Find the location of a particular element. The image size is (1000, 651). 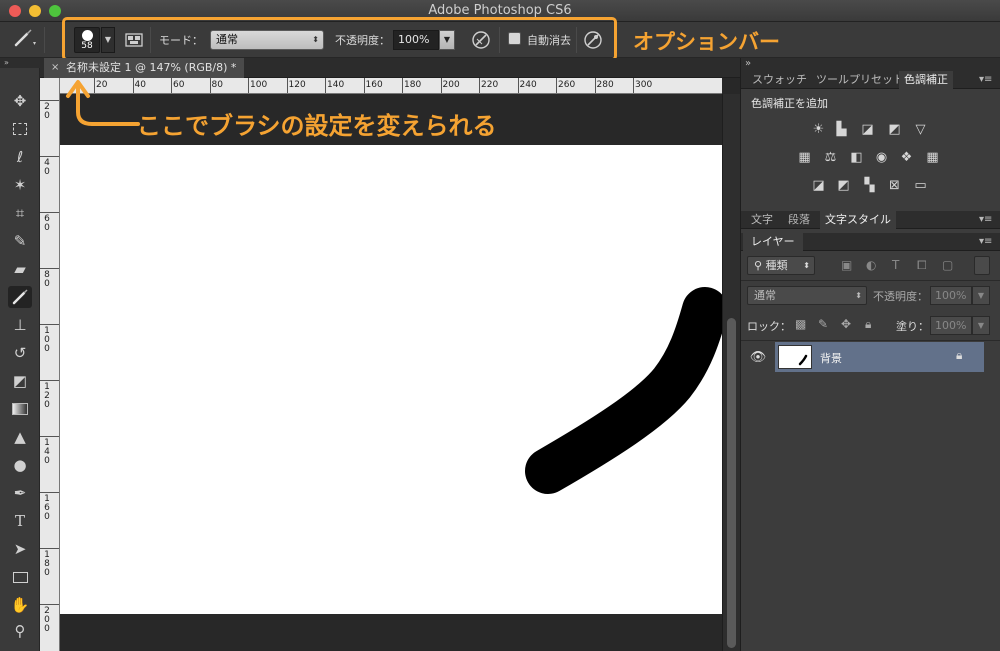

filter-adjustment-icon: ◐ is located at coordinates (871, 265).